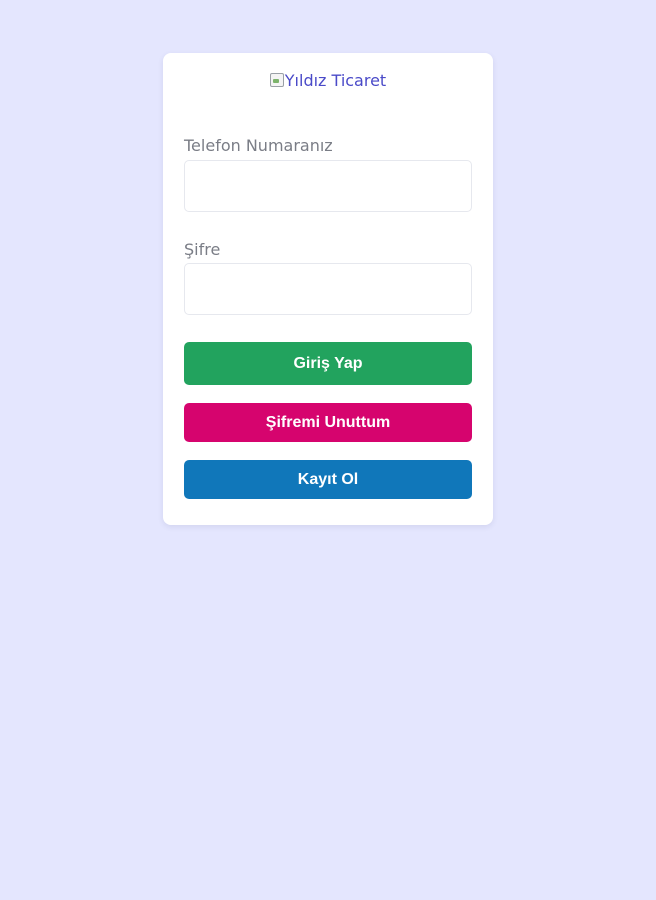  I want to click on password-input, so click(328, 289).